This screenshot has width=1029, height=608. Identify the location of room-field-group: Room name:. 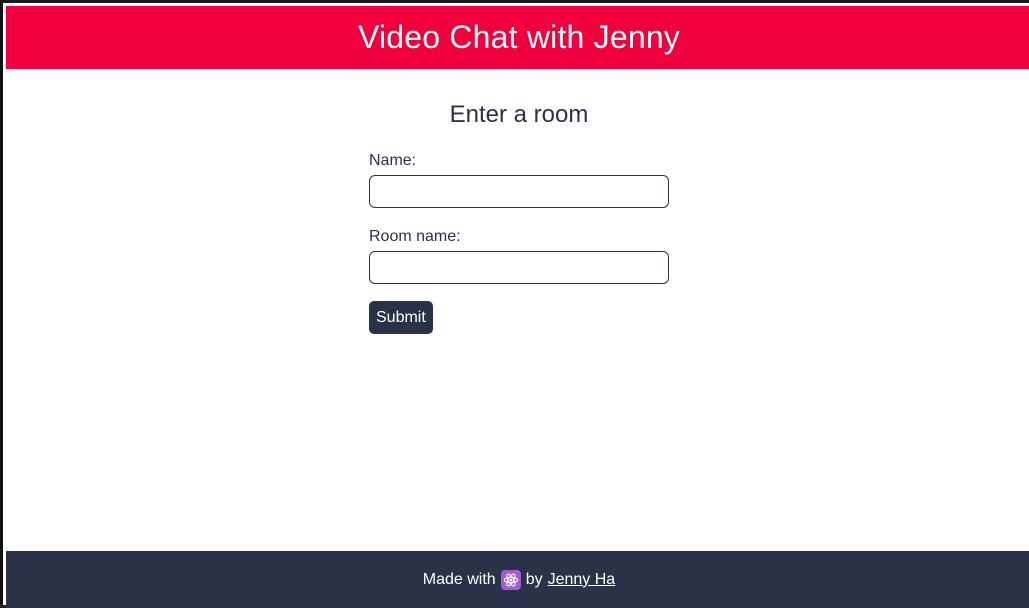
(519, 255).